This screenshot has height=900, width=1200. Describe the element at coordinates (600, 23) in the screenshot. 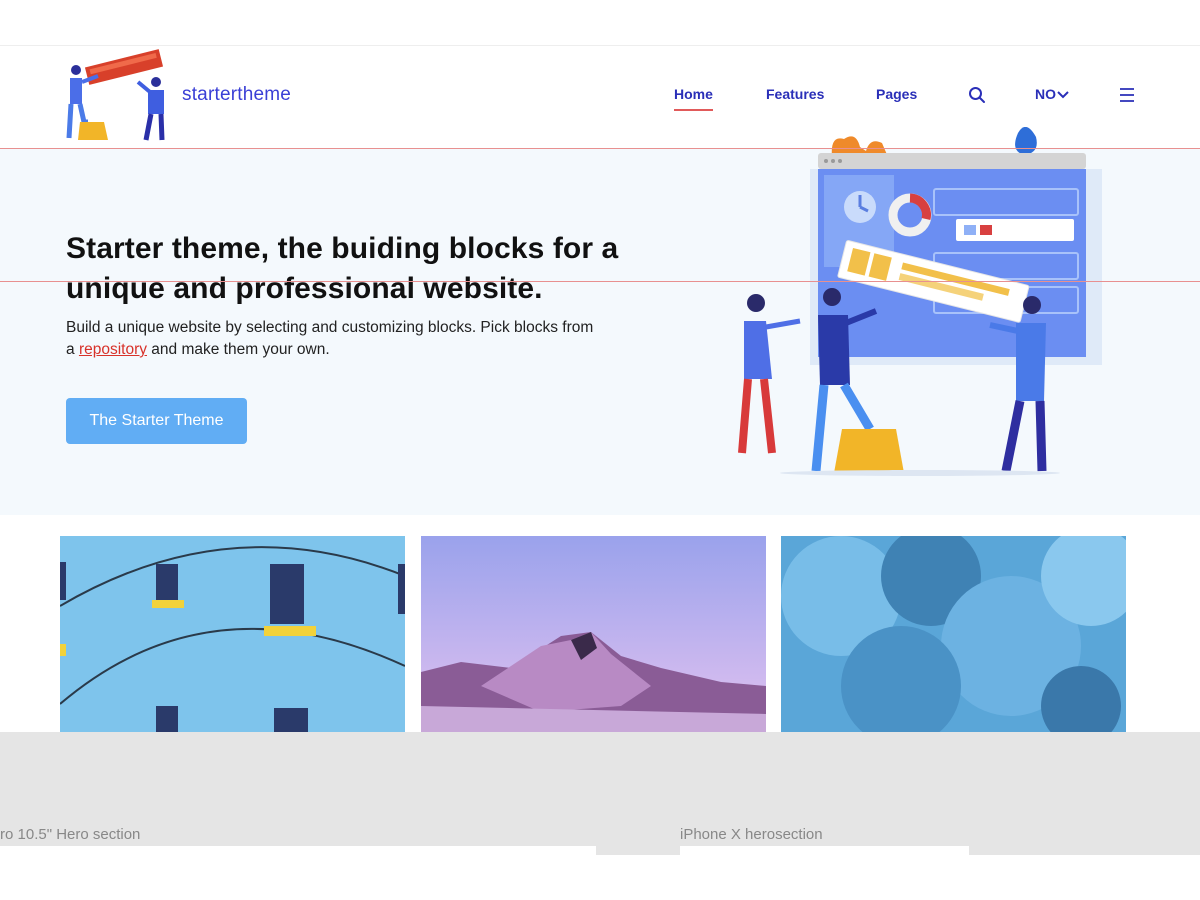

I see `top-strip` at that location.